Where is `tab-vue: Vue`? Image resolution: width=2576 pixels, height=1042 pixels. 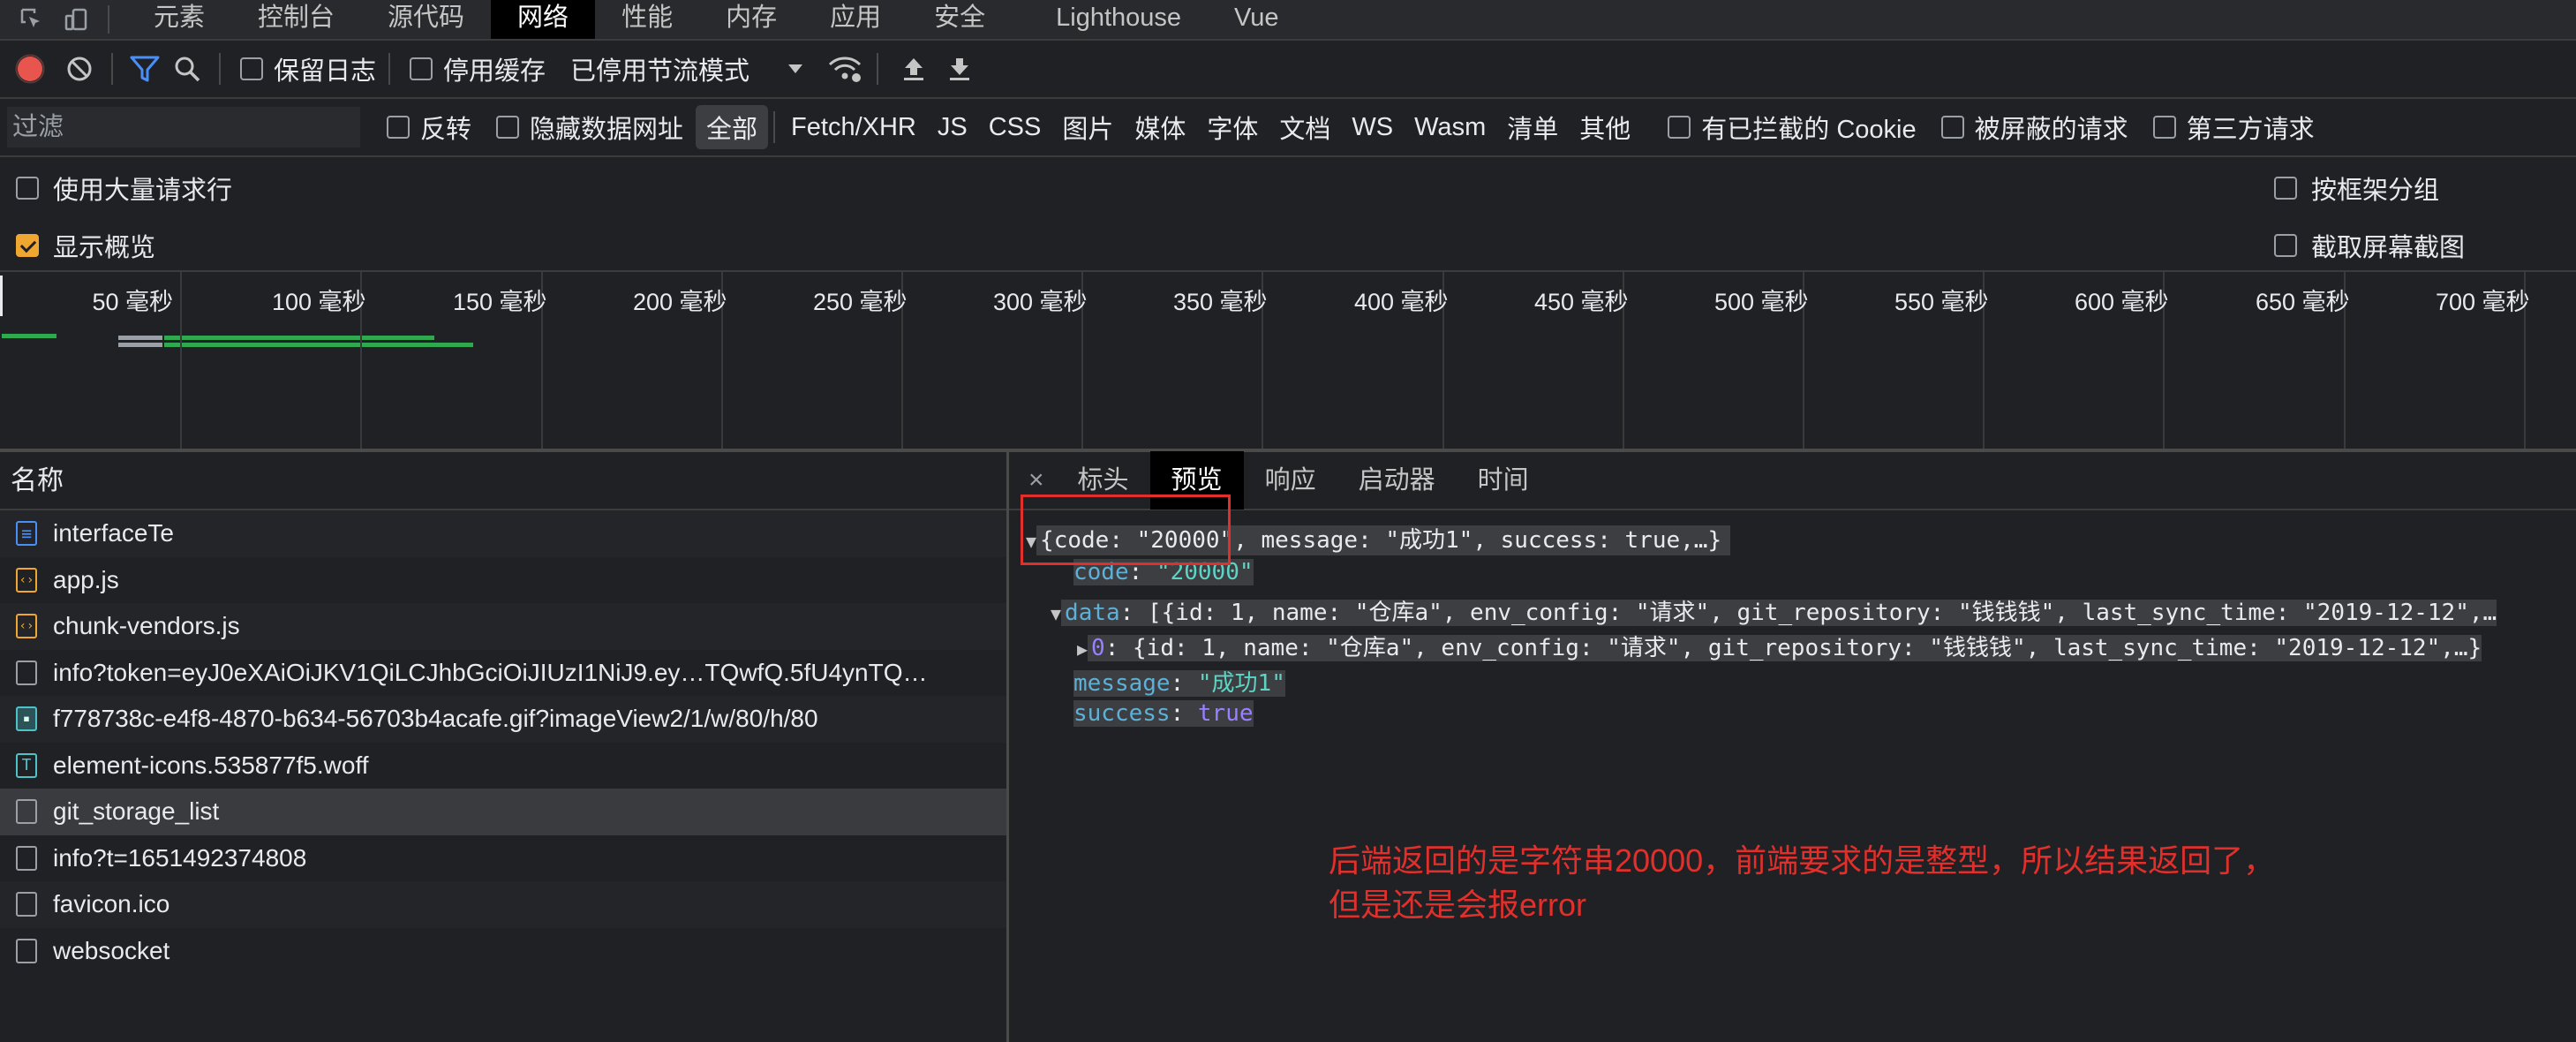 tab-vue: Vue is located at coordinates (1257, 19).